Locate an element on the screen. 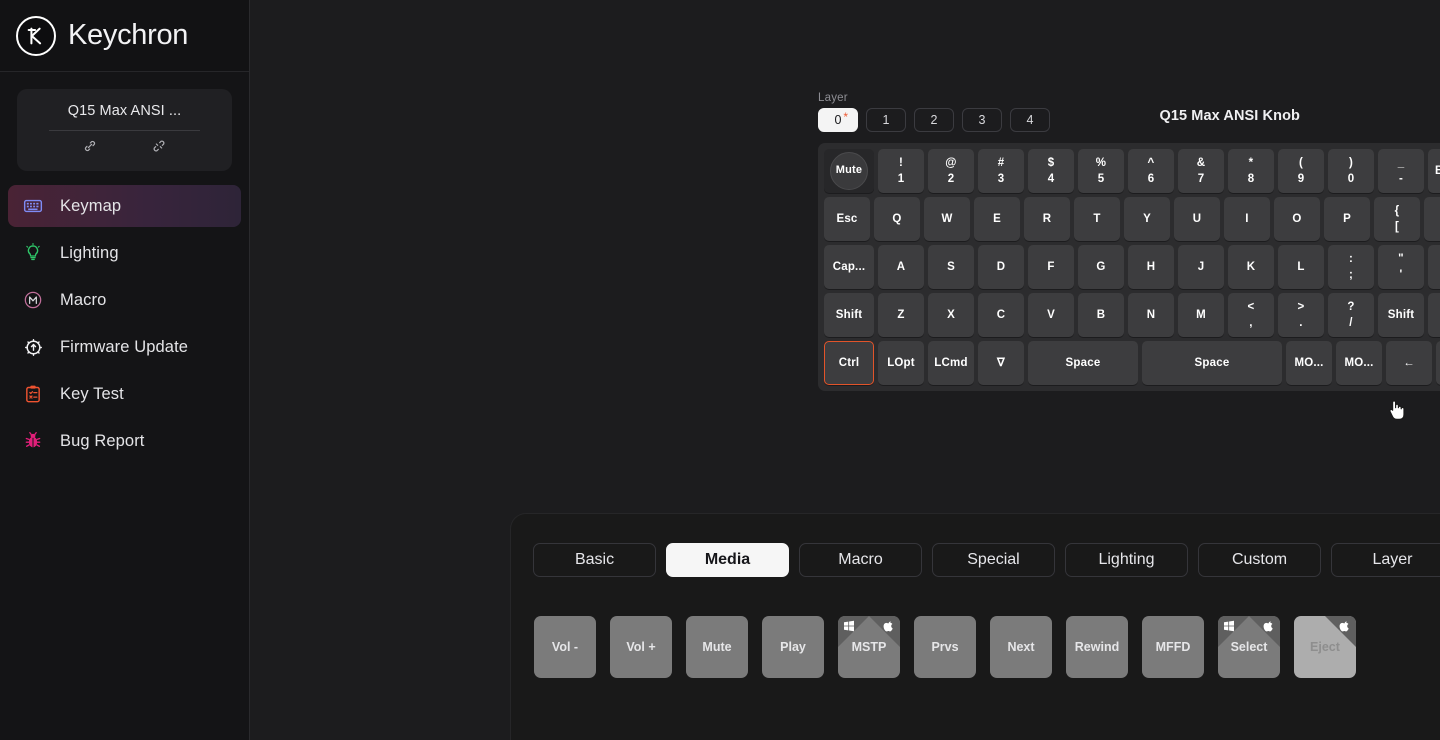 The image size is (1440, 740). key-k: K is located at coordinates (1251, 267).